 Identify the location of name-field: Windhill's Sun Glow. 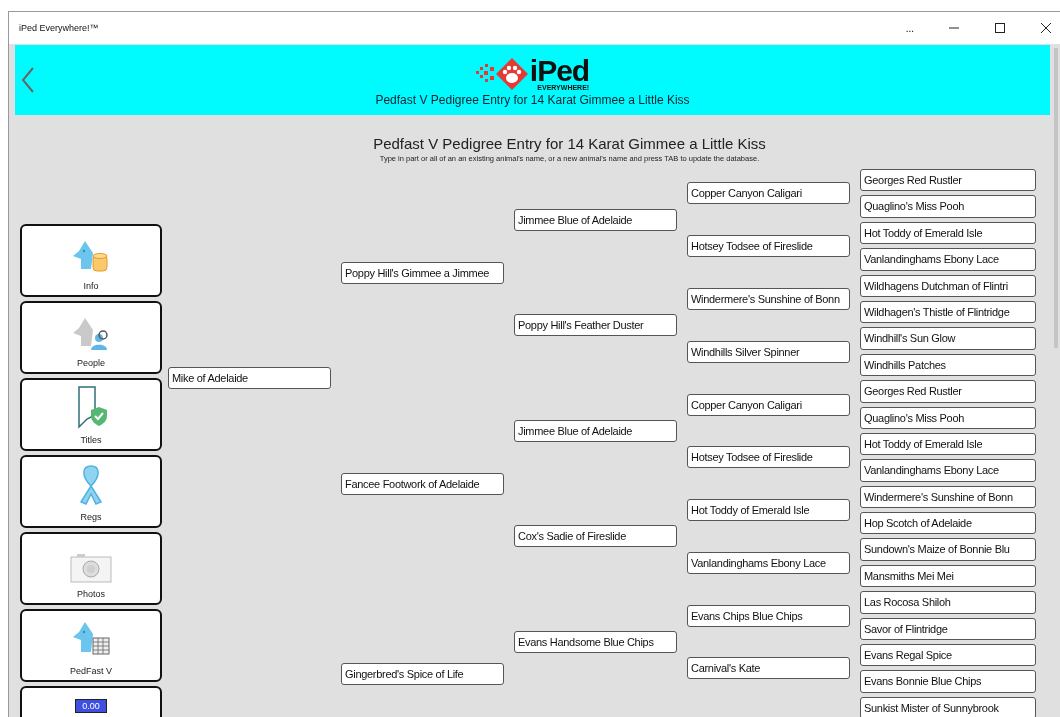
(948, 338).